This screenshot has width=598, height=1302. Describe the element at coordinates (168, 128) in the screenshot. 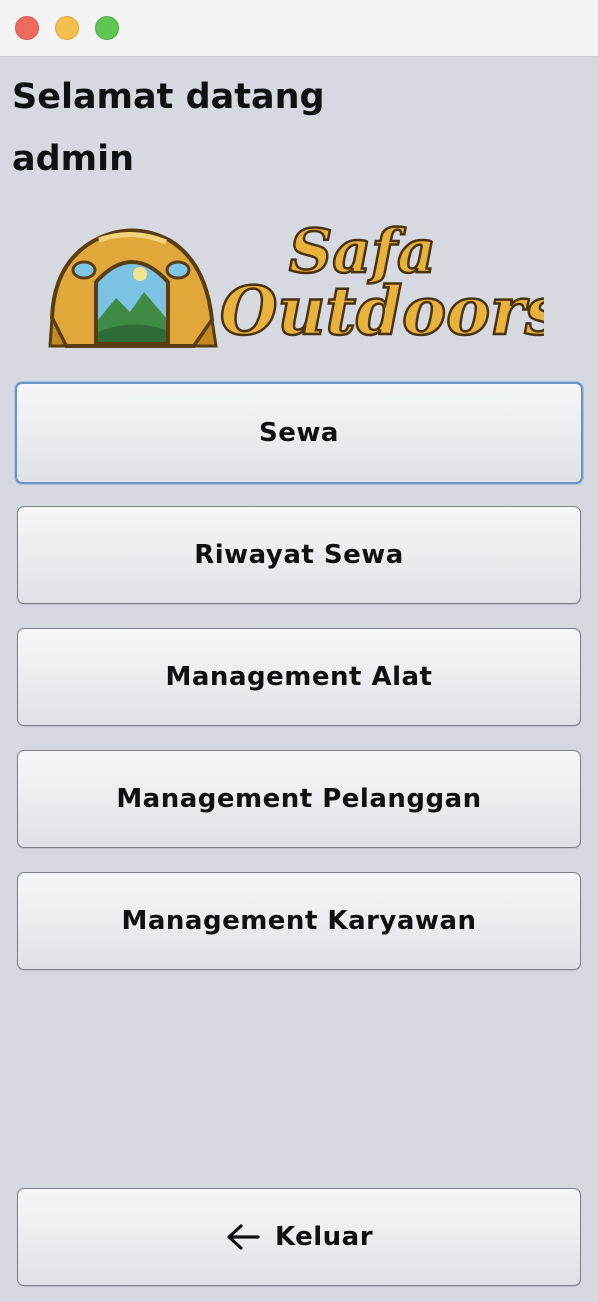

I see `welcome-heading: Selamat datang admin` at that location.